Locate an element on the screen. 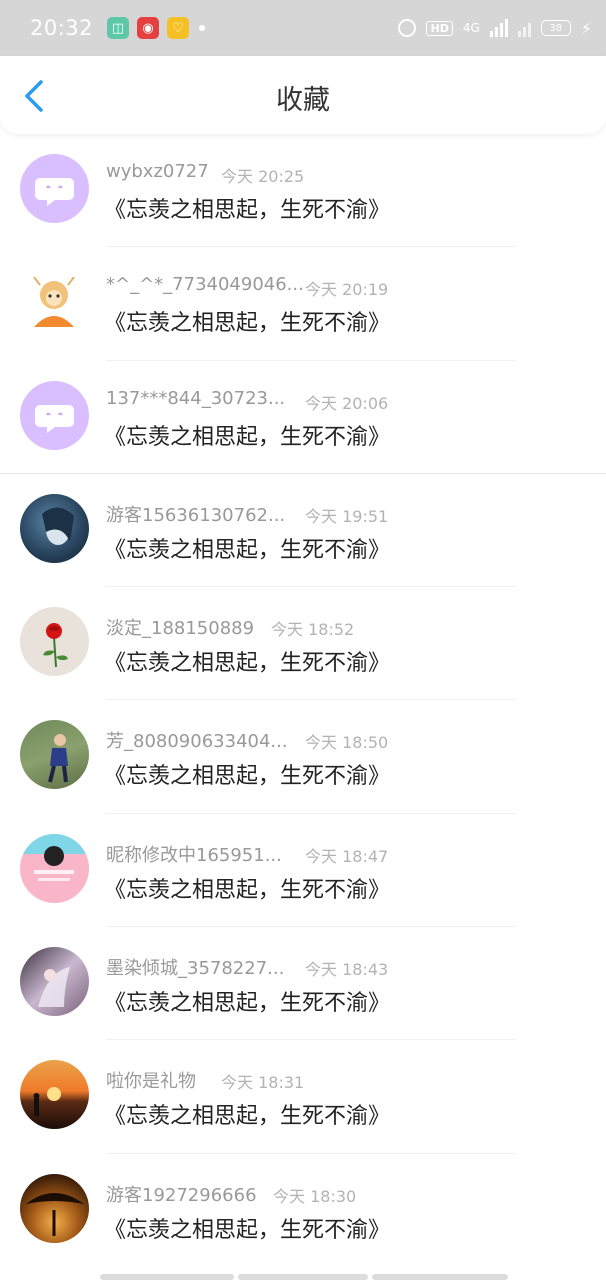 The image size is (606, 1280). status-bar: 20:32 ◫ ◉ ♡ HD 4G 38 ⚡ is located at coordinates (303, 28).